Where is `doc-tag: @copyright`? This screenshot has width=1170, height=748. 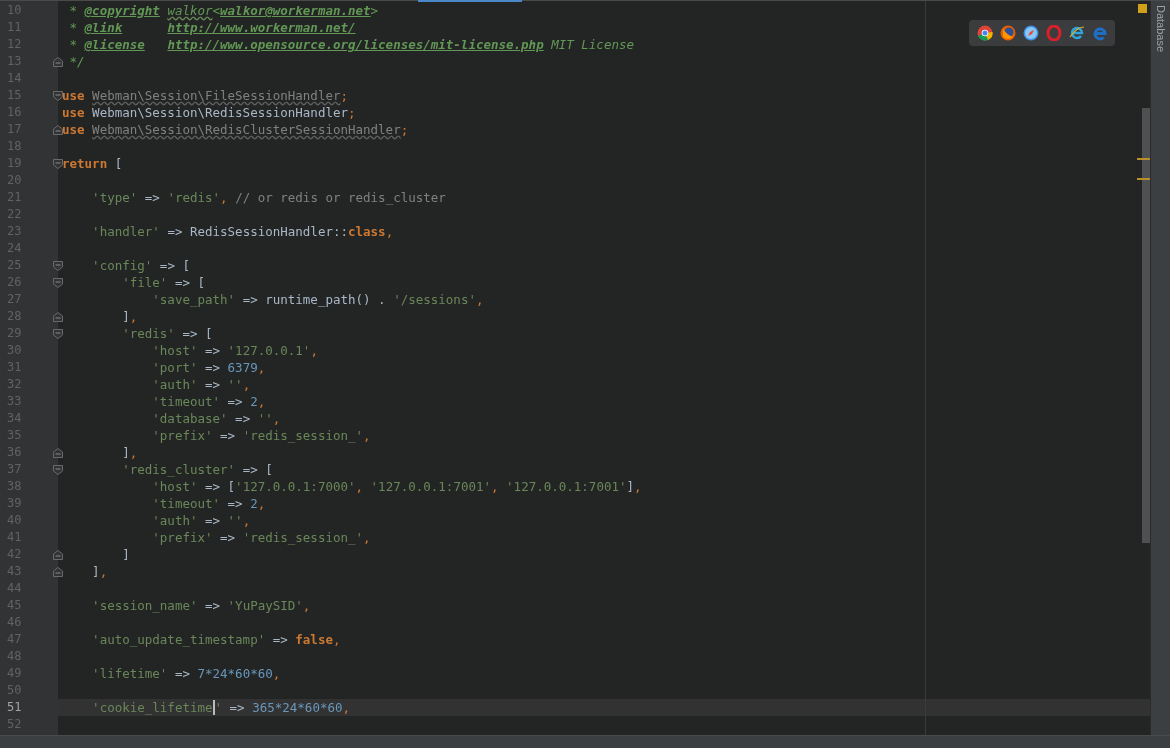 doc-tag: @copyright is located at coordinates (122, 10).